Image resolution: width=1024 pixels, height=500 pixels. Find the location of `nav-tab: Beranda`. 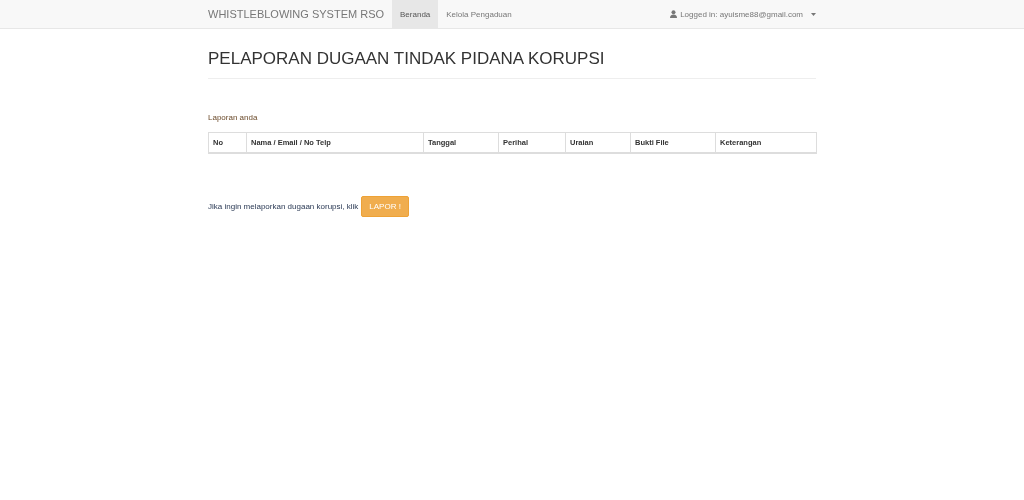

nav-tab: Beranda is located at coordinates (415, 14).